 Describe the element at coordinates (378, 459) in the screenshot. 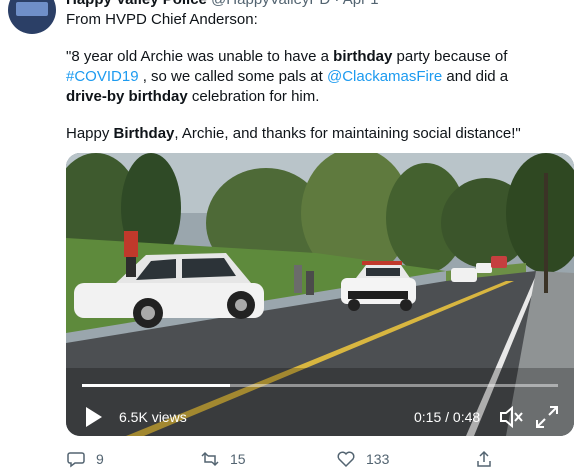

I see `like-count: 133` at that location.